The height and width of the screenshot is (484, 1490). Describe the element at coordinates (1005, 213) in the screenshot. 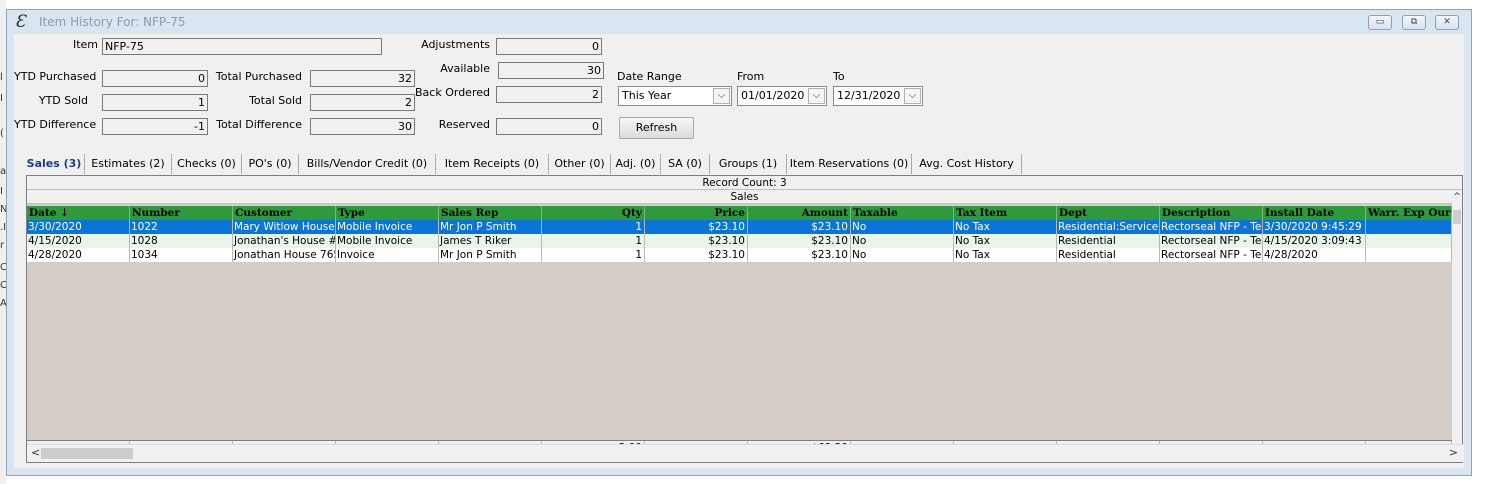

I see `column-header: Tax Item` at that location.